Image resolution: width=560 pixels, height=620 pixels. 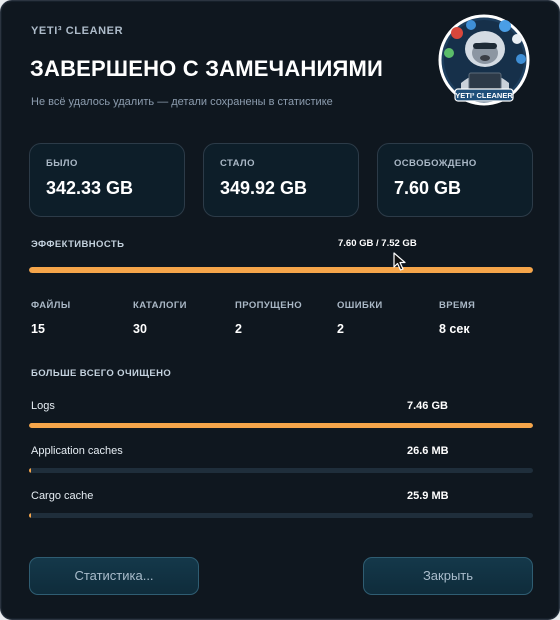 What do you see at coordinates (454, 329) in the screenshot?
I see `stat-time-value: 8 сек` at bounding box center [454, 329].